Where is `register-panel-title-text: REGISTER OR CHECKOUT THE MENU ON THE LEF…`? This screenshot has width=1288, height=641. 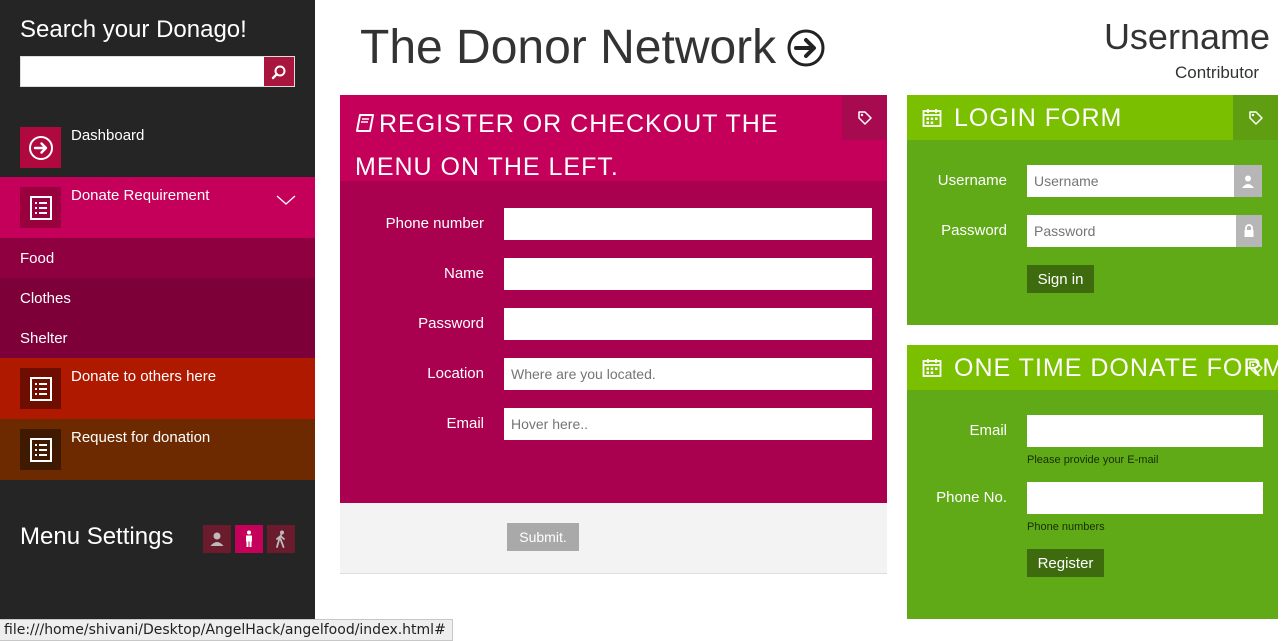 register-panel-title-text: REGISTER OR CHECKOUT THE MENU ON THE LEF… is located at coordinates (567, 145).